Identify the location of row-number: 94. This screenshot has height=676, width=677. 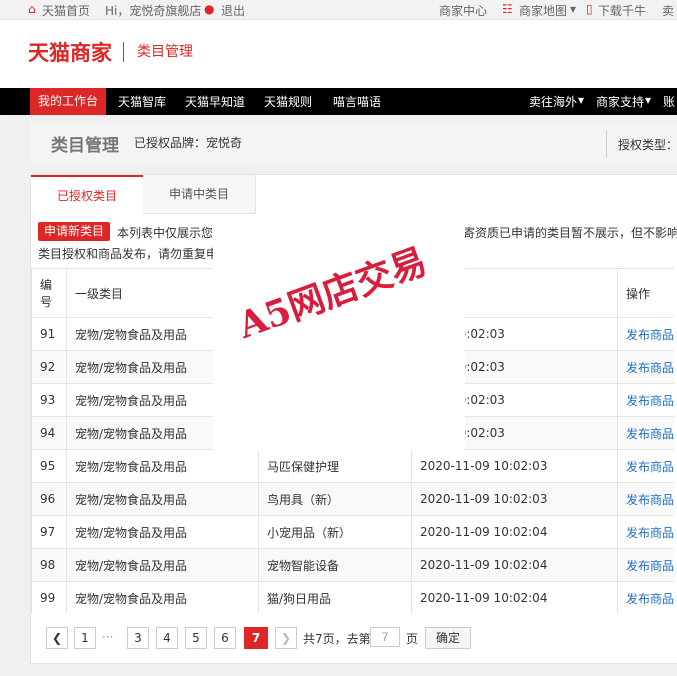
(49, 433).